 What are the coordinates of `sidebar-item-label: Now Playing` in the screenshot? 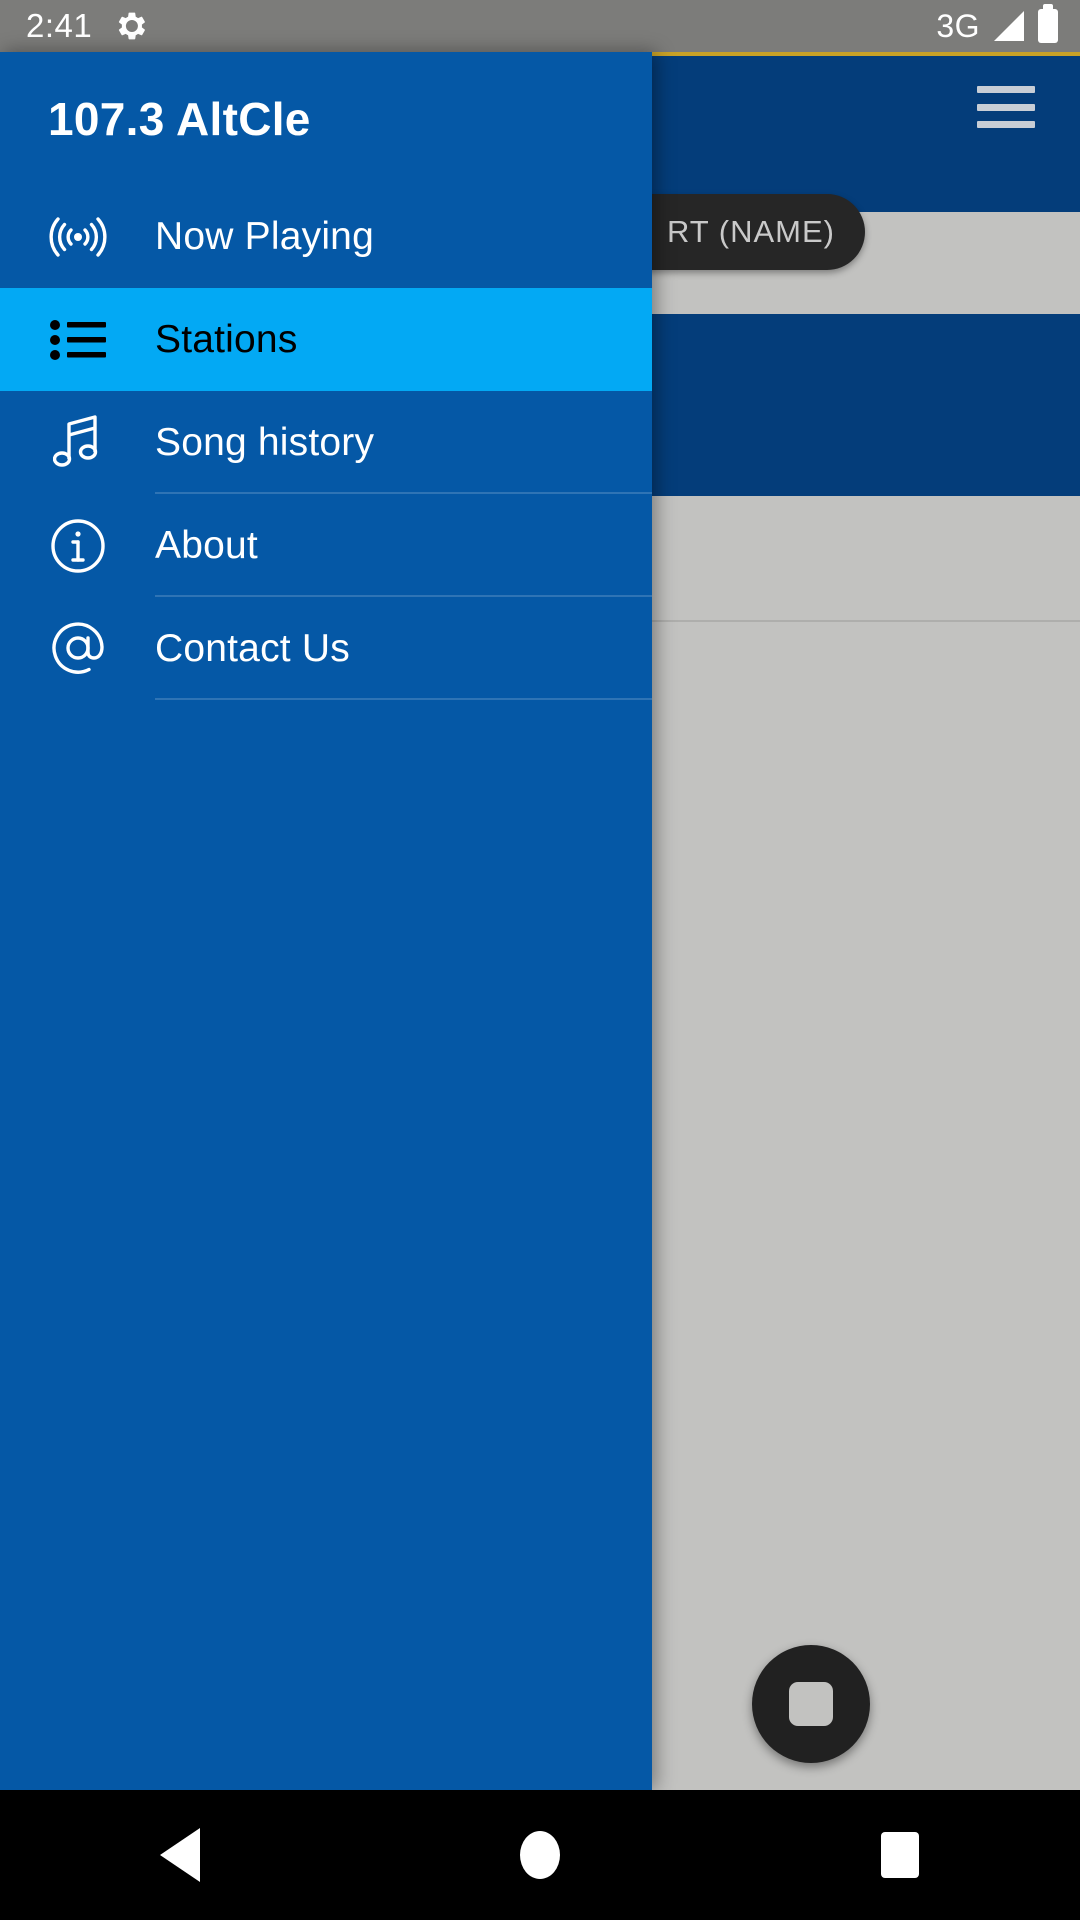 It's located at (264, 236).